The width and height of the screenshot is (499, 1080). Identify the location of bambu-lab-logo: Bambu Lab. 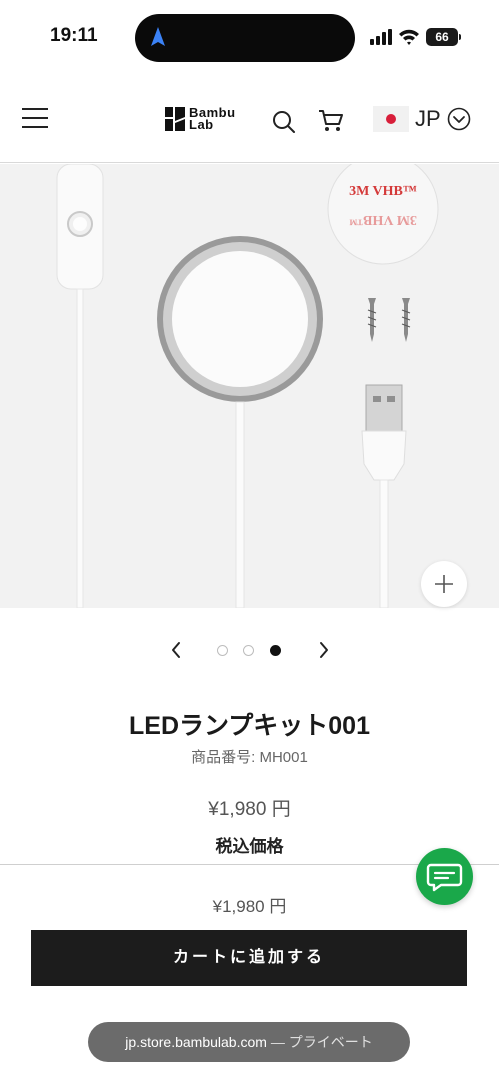
(200, 119).